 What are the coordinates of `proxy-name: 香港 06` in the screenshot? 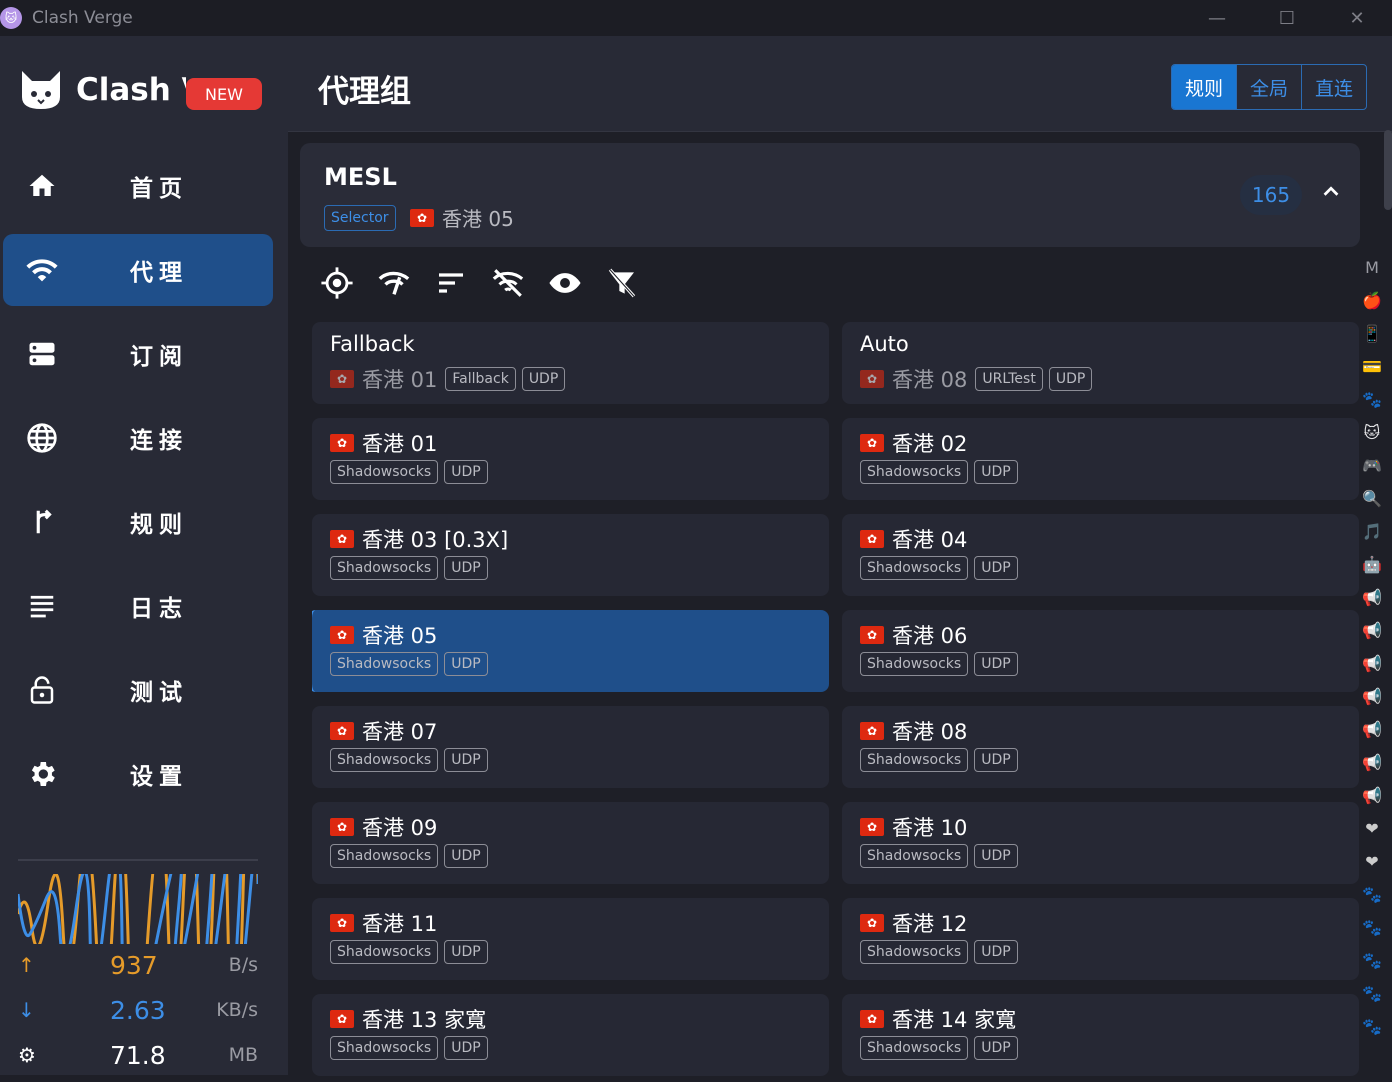 It's located at (930, 636).